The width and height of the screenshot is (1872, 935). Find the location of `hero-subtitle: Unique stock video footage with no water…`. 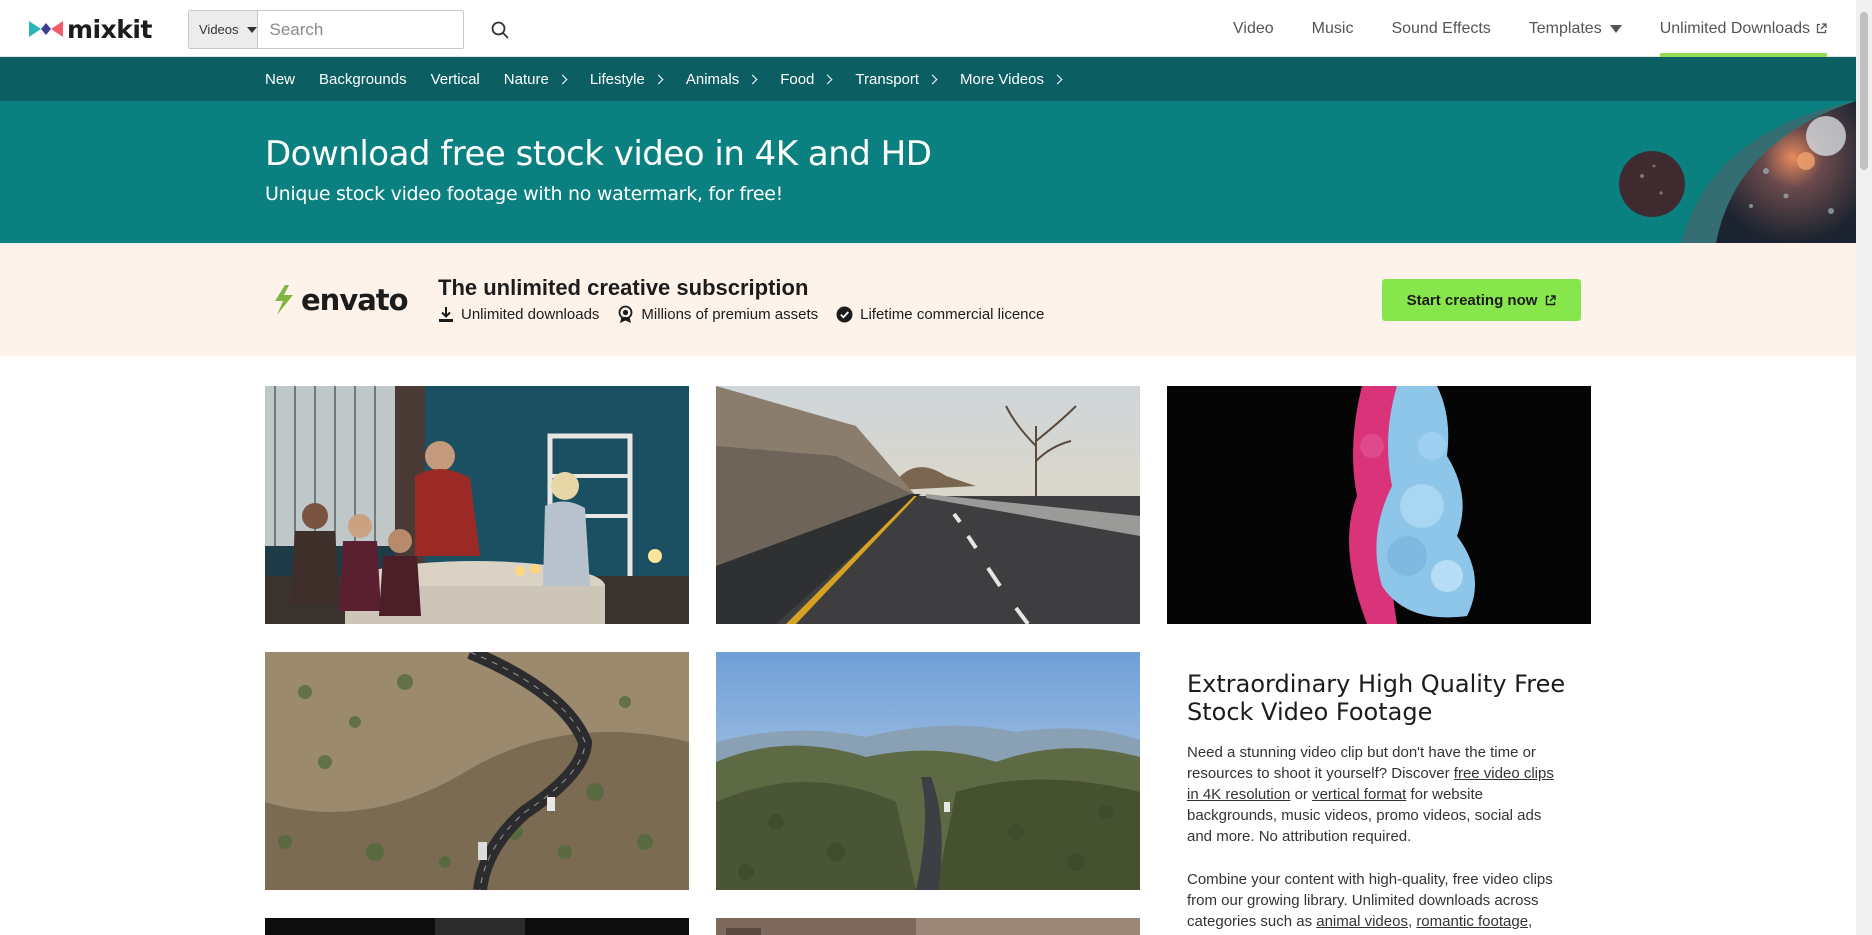

hero-subtitle: Unique stock video footage with no water… is located at coordinates (524, 194).